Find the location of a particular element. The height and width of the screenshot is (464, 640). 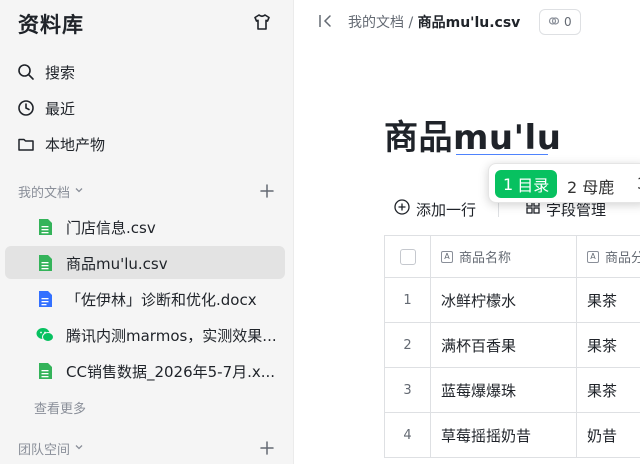

product-name-cell: 蓝莓爆爆珠 is located at coordinates (504, 390).